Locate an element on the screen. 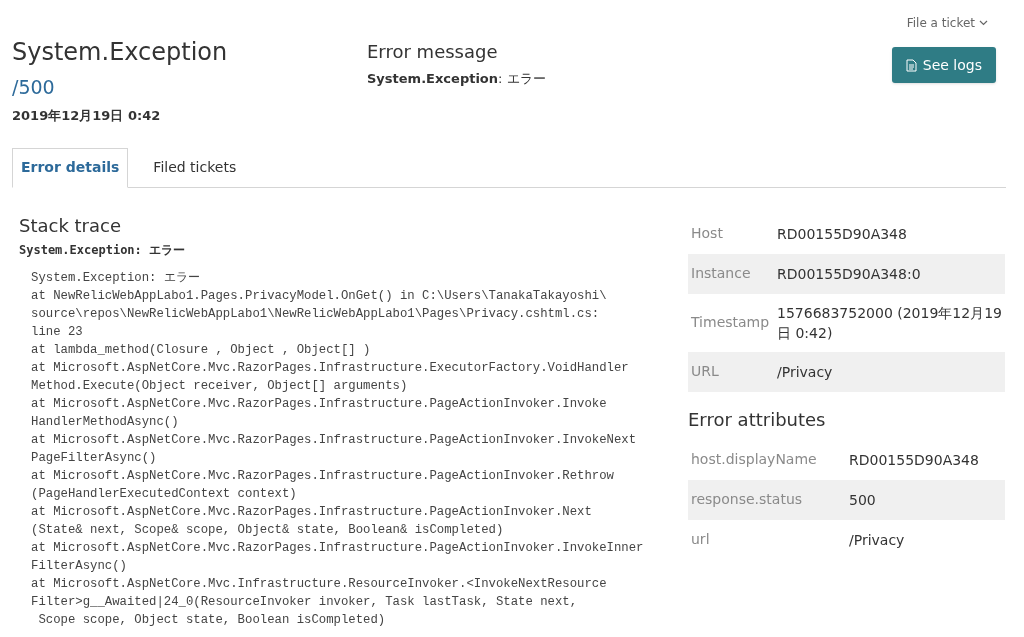  stack-trace-summary: System.Exception: エラー is located at coordinates (103, 250).